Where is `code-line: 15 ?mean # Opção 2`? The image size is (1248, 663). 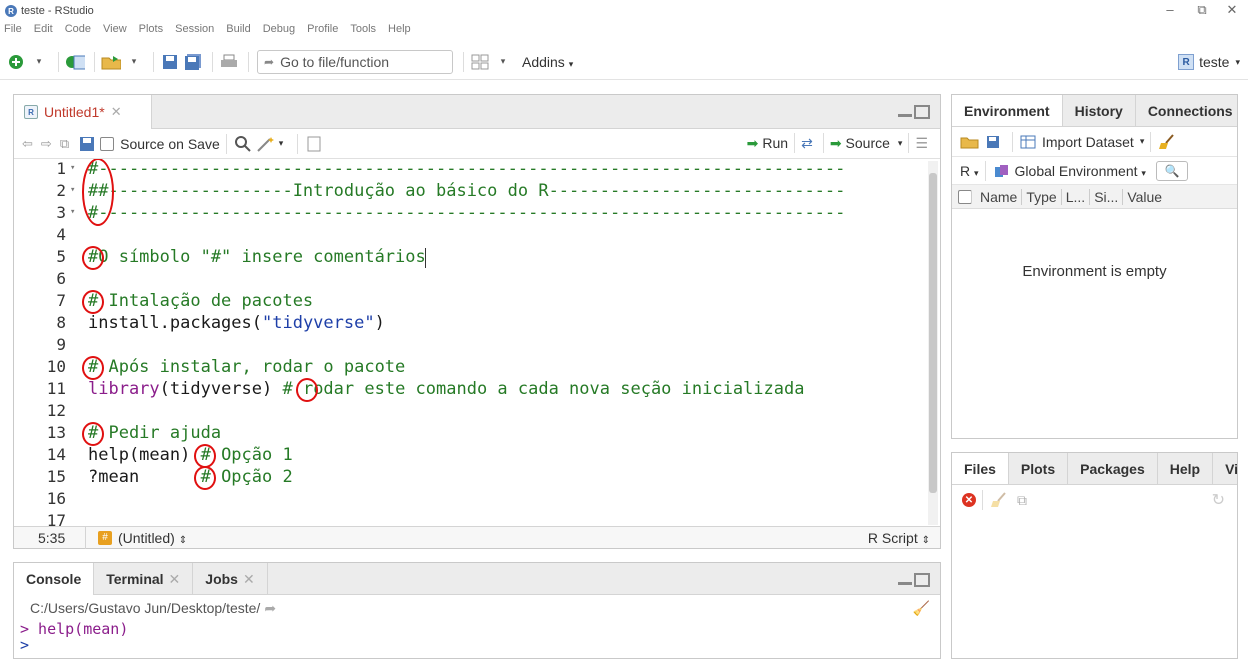 code-line: 15 ?mean # Opção 2 is located at coordinates (470, 478).